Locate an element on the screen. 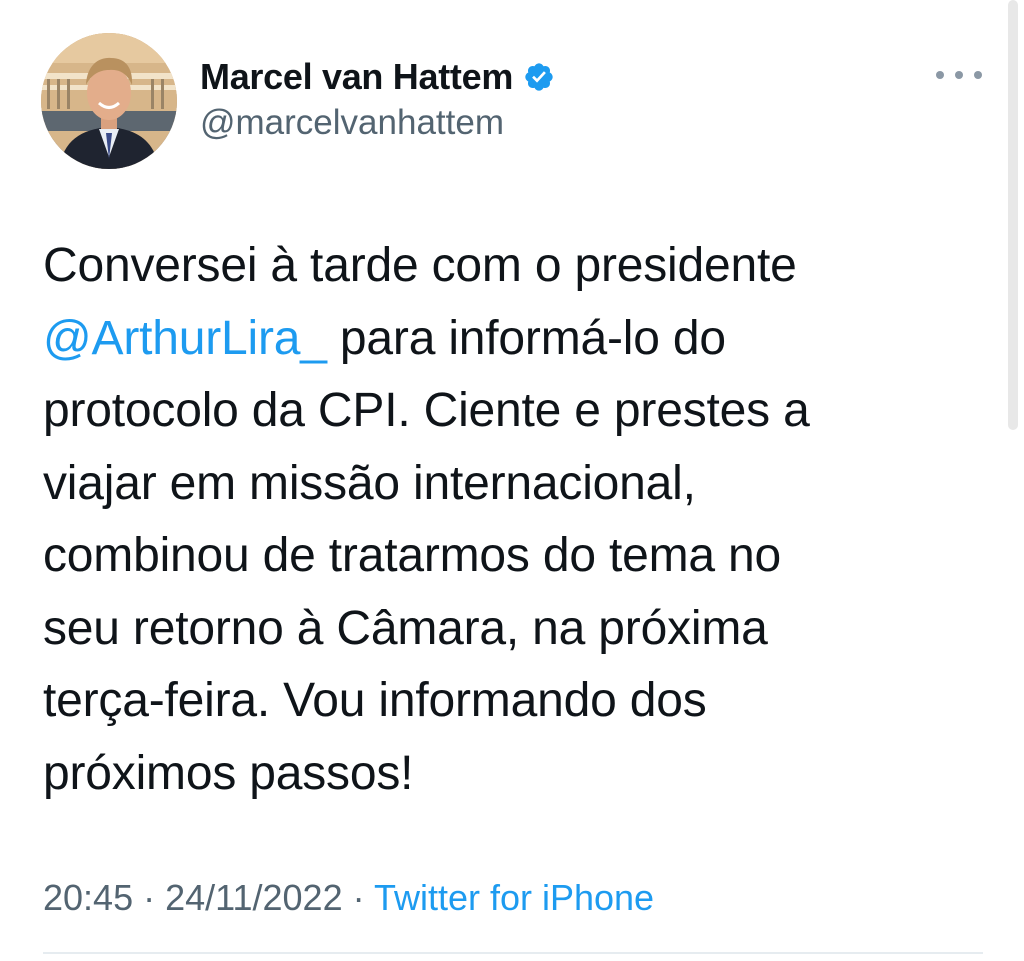  tweet-metadata: 20:45 · 24/11/2022 · Twitter for iPhone is located at coordinates (348, 898).